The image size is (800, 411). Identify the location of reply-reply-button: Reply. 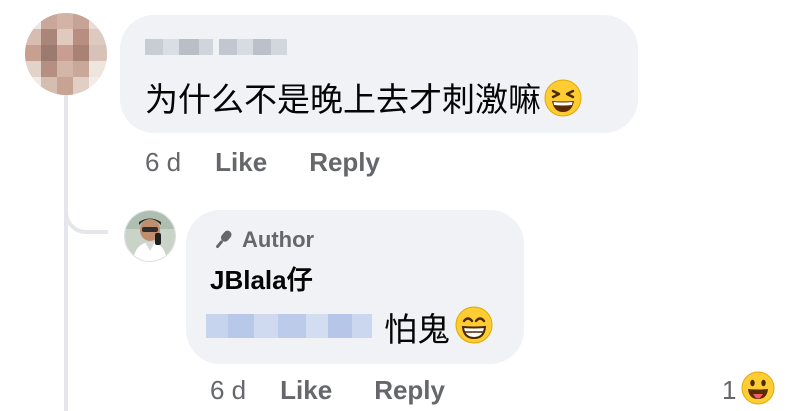
(409, 390).